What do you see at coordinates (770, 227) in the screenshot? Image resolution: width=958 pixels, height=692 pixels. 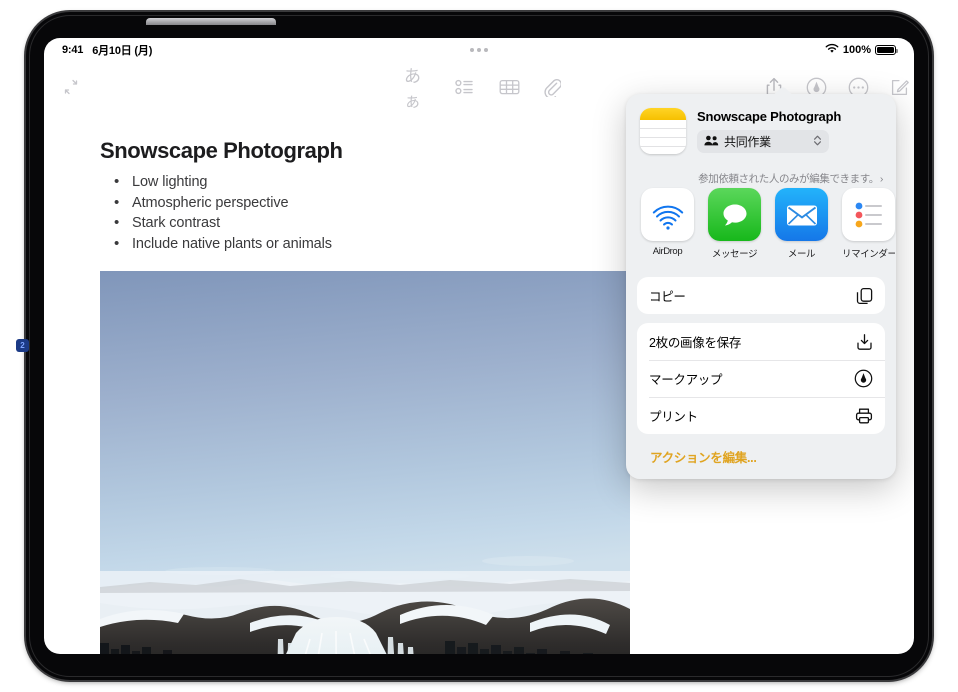 I see `share-app-row: AirDrop メッセージ メール リマインダー` at bounding box center [770, 227].